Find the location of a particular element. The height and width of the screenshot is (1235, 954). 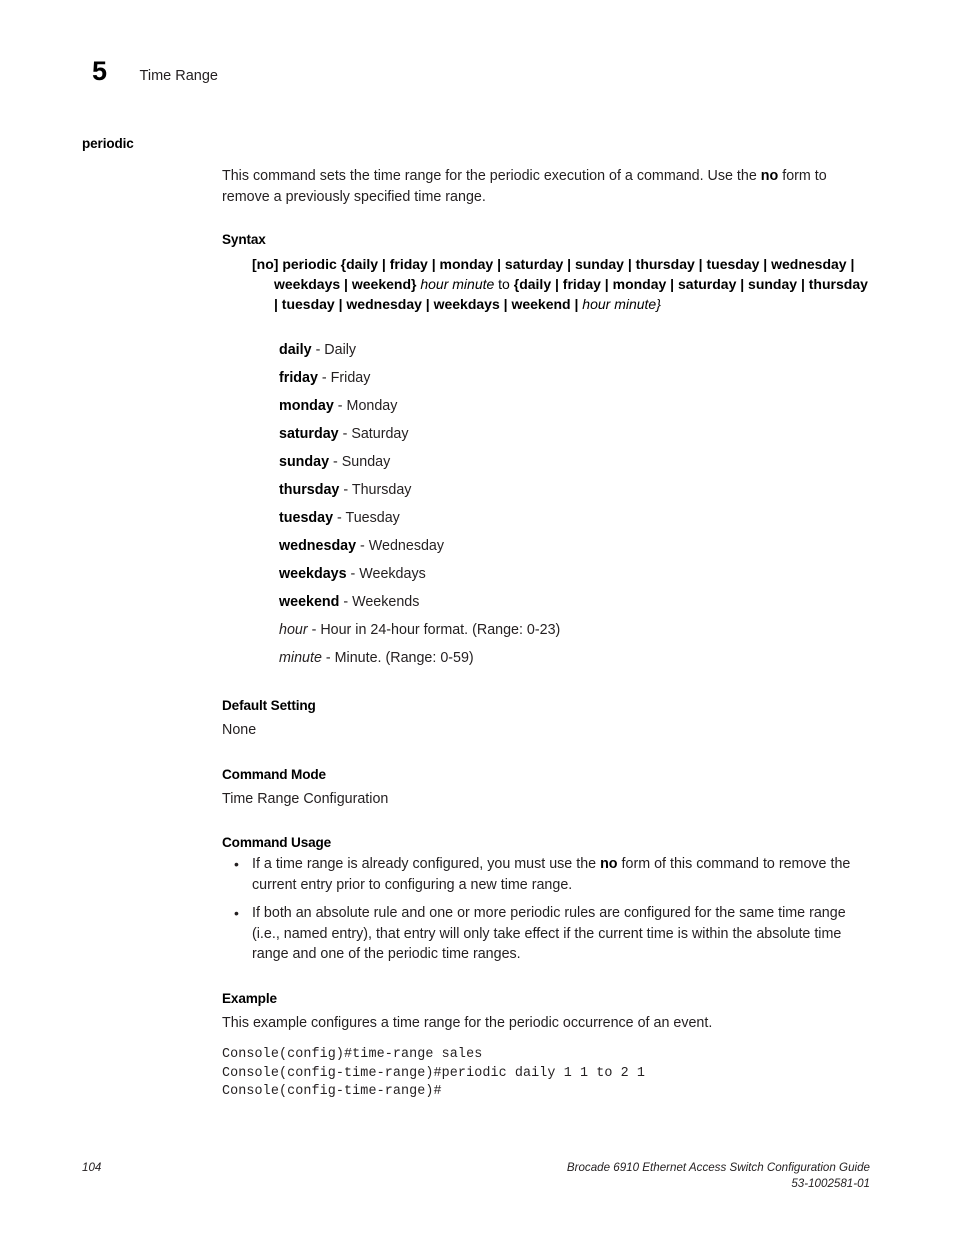

command-name-heading: periodic is located at coordinates (108, 143).